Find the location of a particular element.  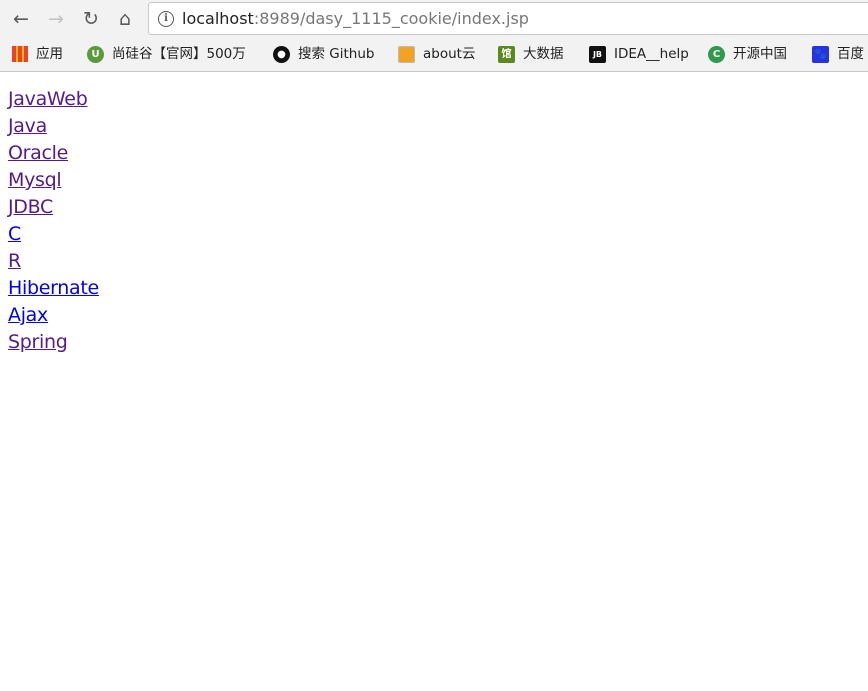

forward-button: → is located at coordinates (56, 19).